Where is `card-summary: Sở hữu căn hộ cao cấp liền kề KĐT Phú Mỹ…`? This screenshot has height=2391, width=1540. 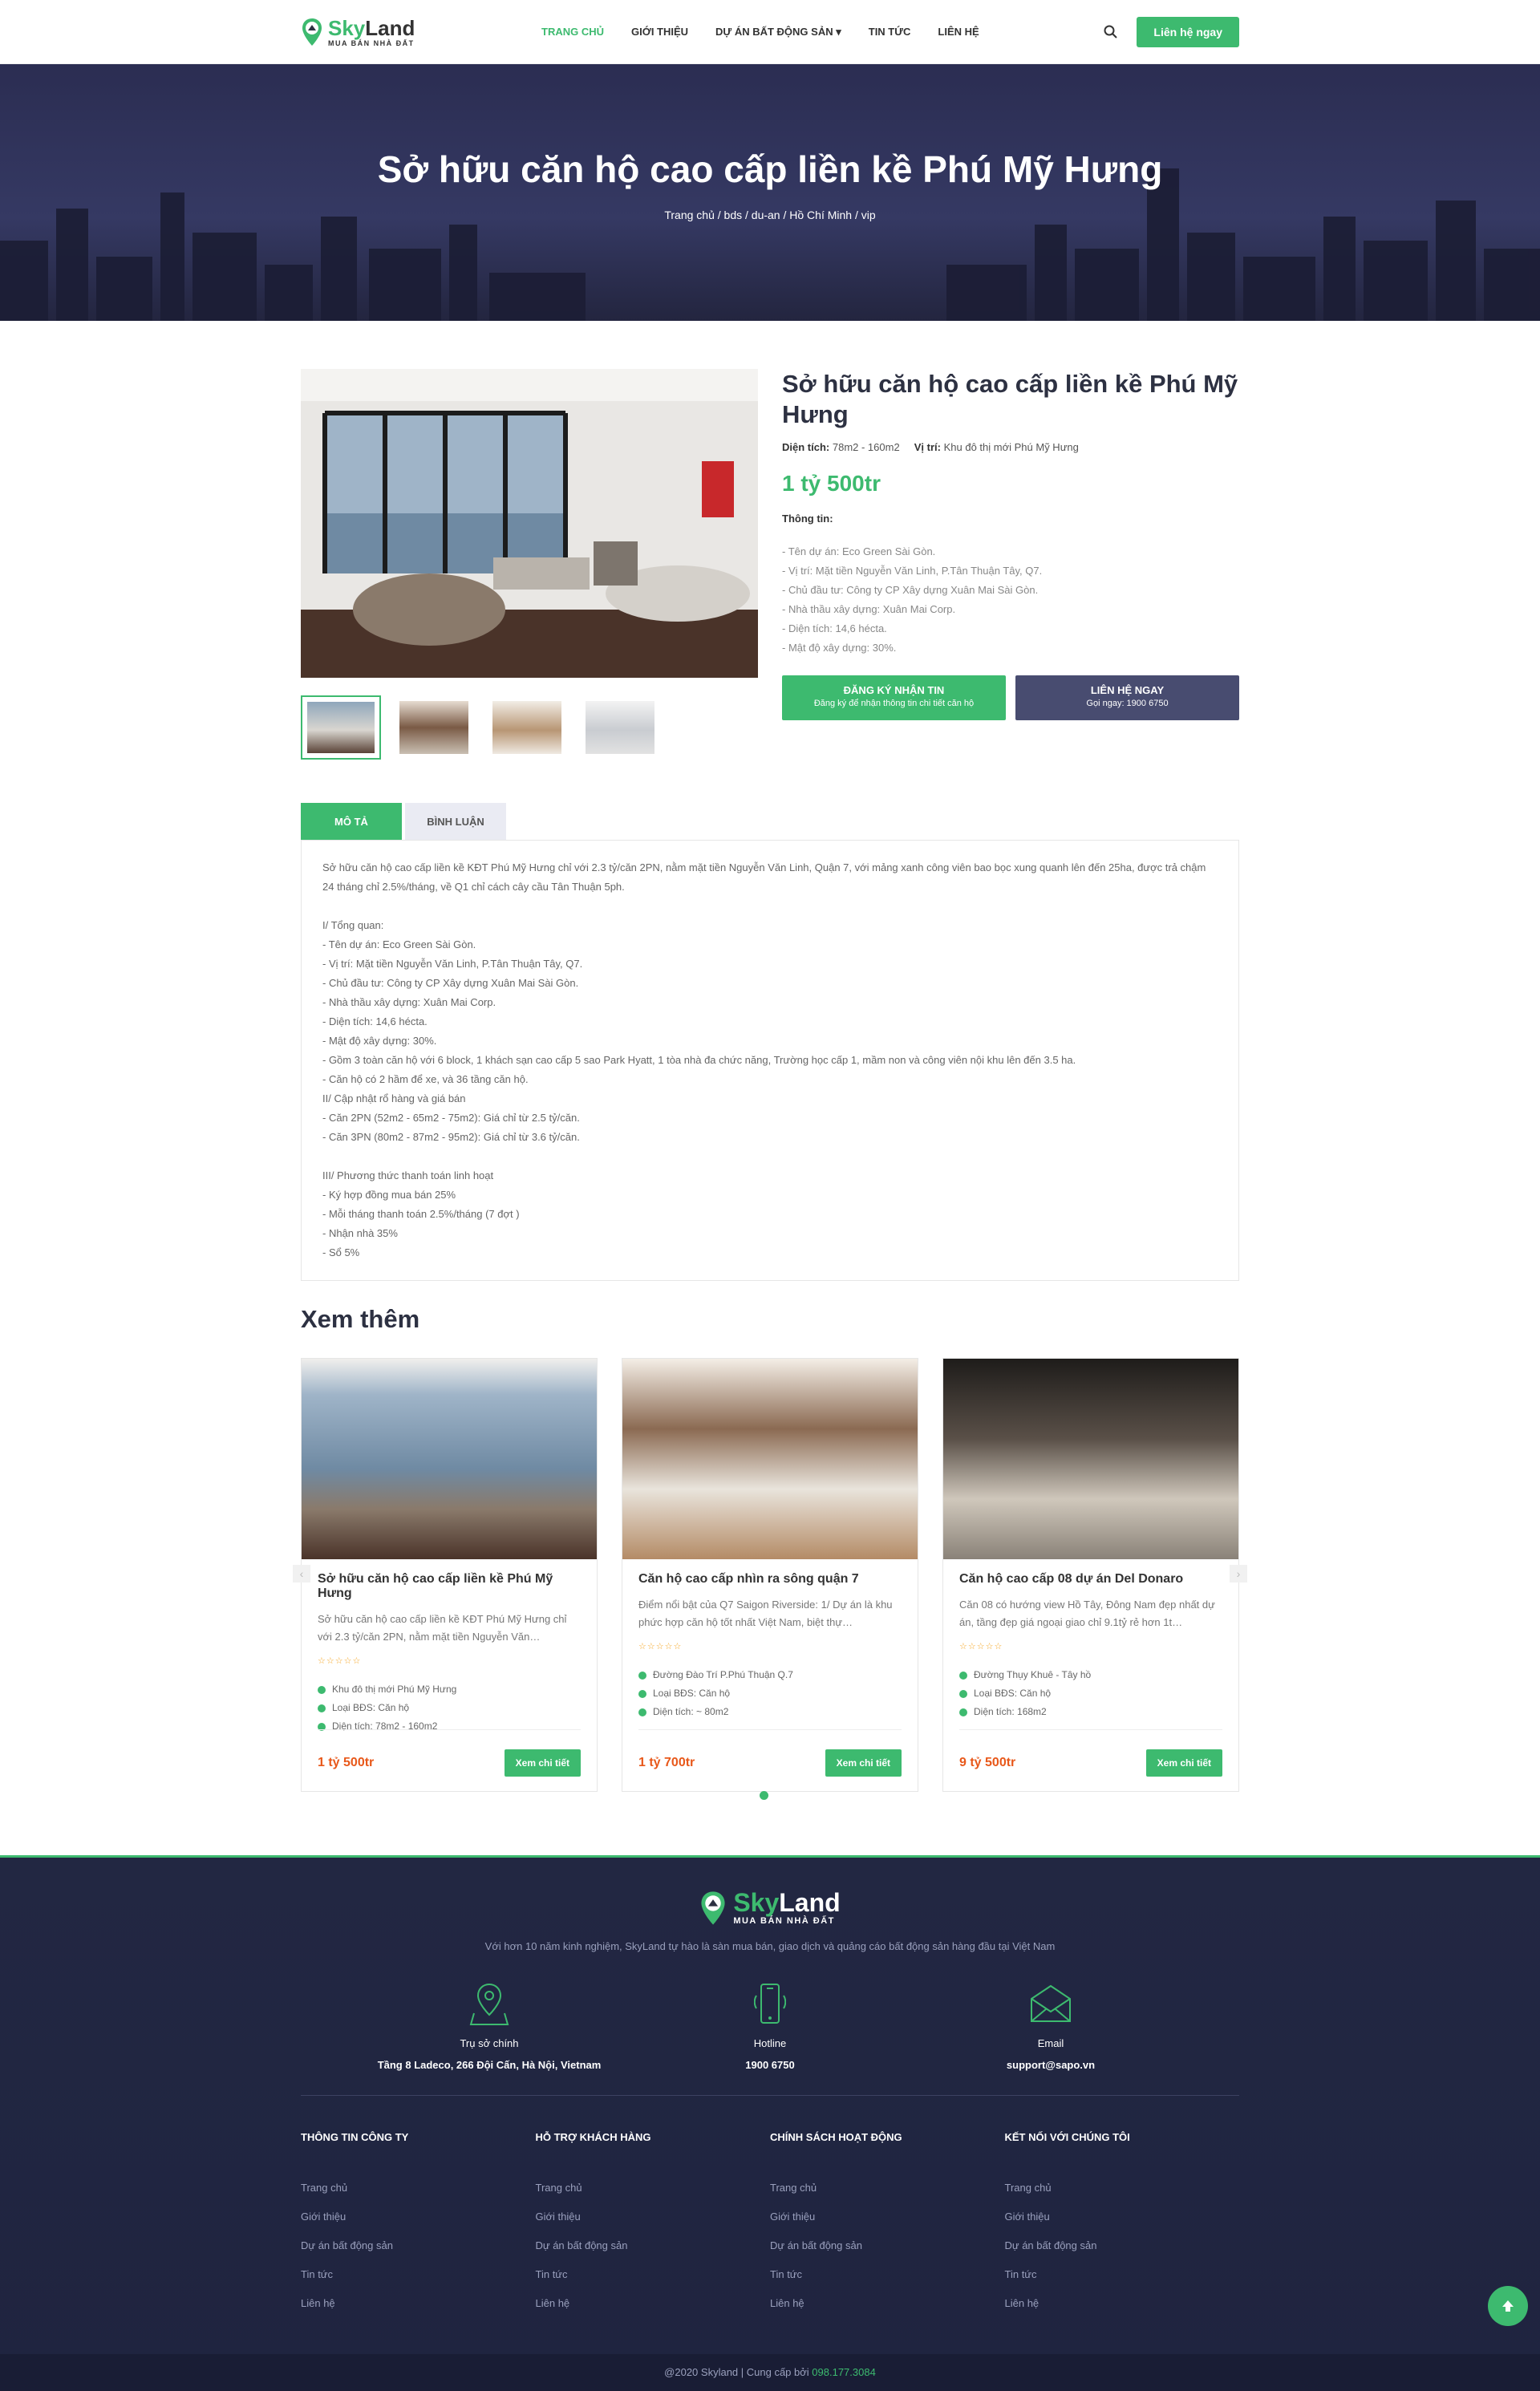 card-summary: Sở hữu căn hộ cao cấp liền kề KĐT Phú Mỹ… is located at coordinates (443, 1628).